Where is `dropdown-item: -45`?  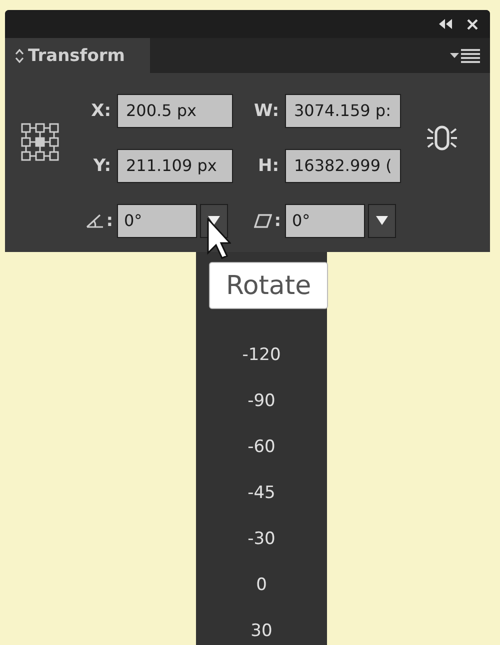 dropdown-item: -45 is located at coordinates (262, 493).